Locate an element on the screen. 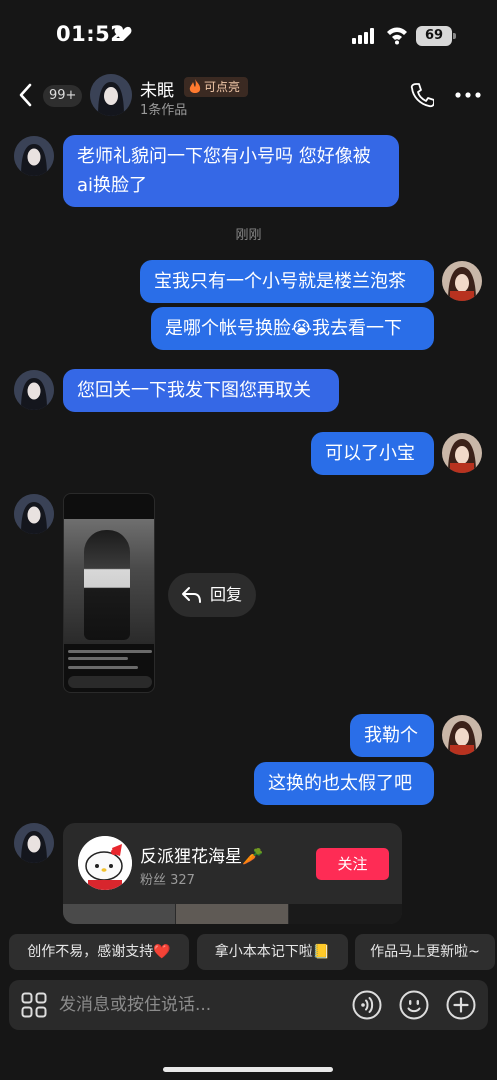 The image size is (497, 1080). message-bubble-outgoing: 宝我只有一个小号就是楼兰泡茶 is located at coordinates (287, 281).